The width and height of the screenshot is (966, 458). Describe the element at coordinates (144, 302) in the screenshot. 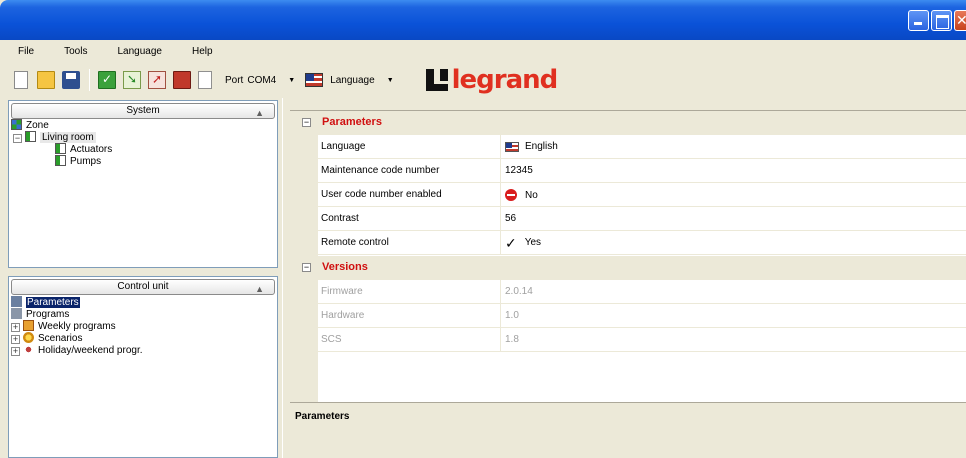

I see `tree-node-parameters: Parameters` at that location.